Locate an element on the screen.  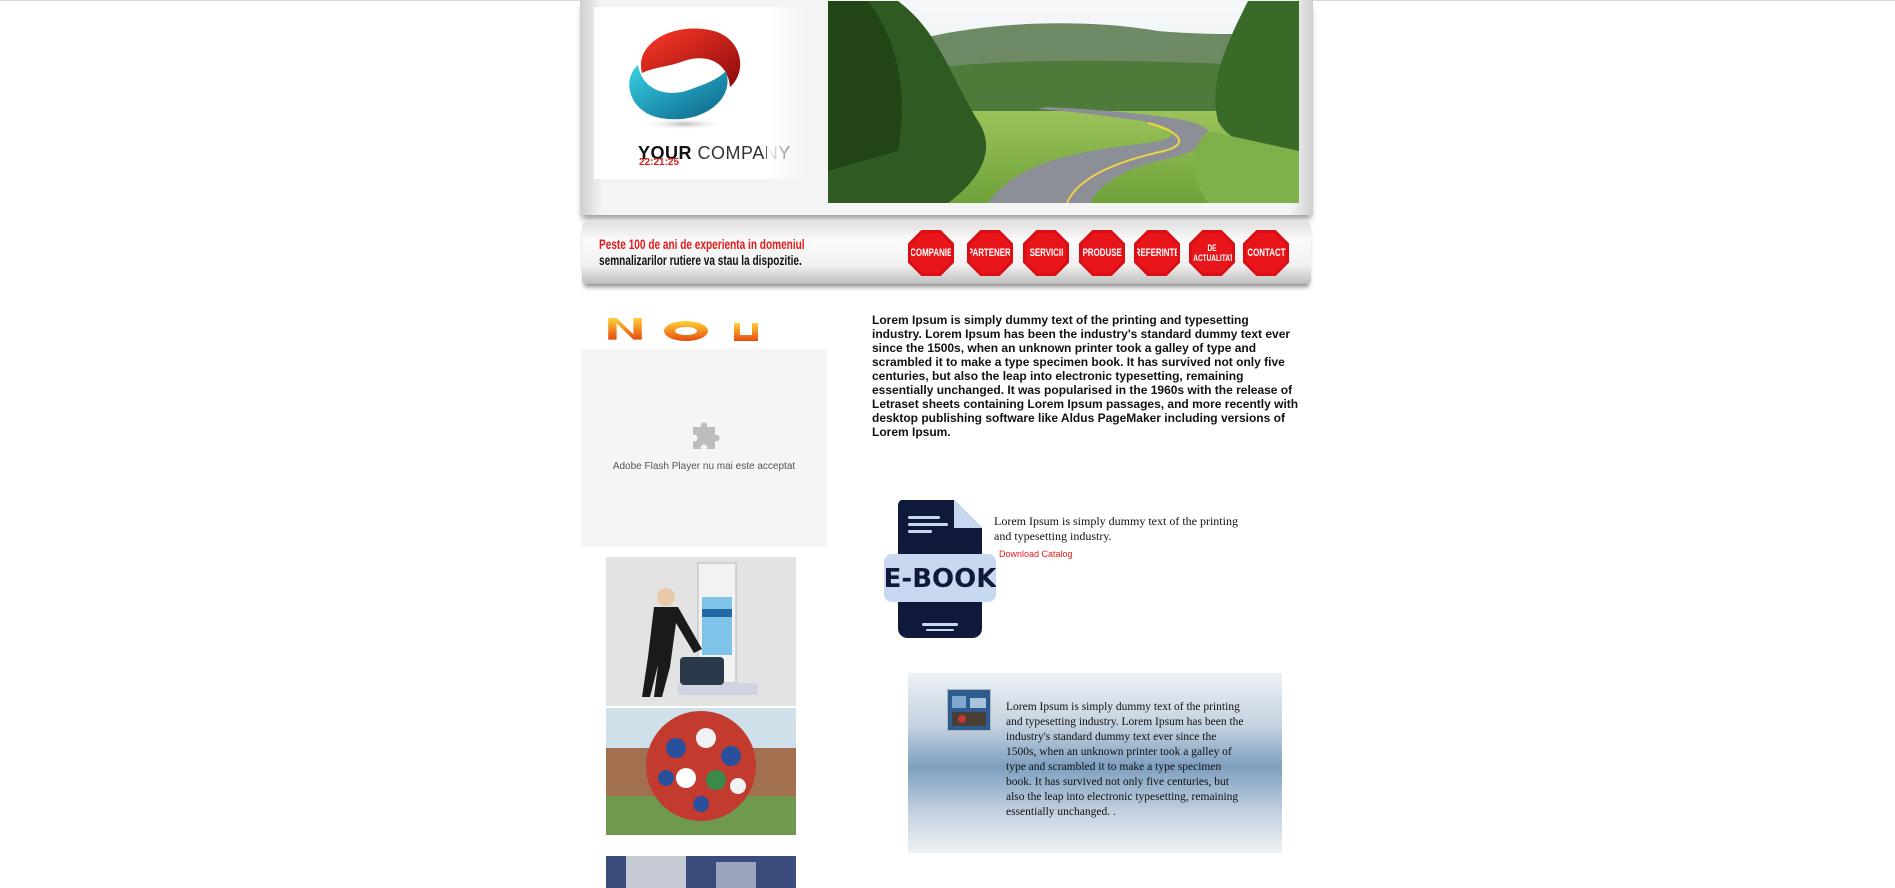
nou-heading-graphic is located at coordinates (683, 329).